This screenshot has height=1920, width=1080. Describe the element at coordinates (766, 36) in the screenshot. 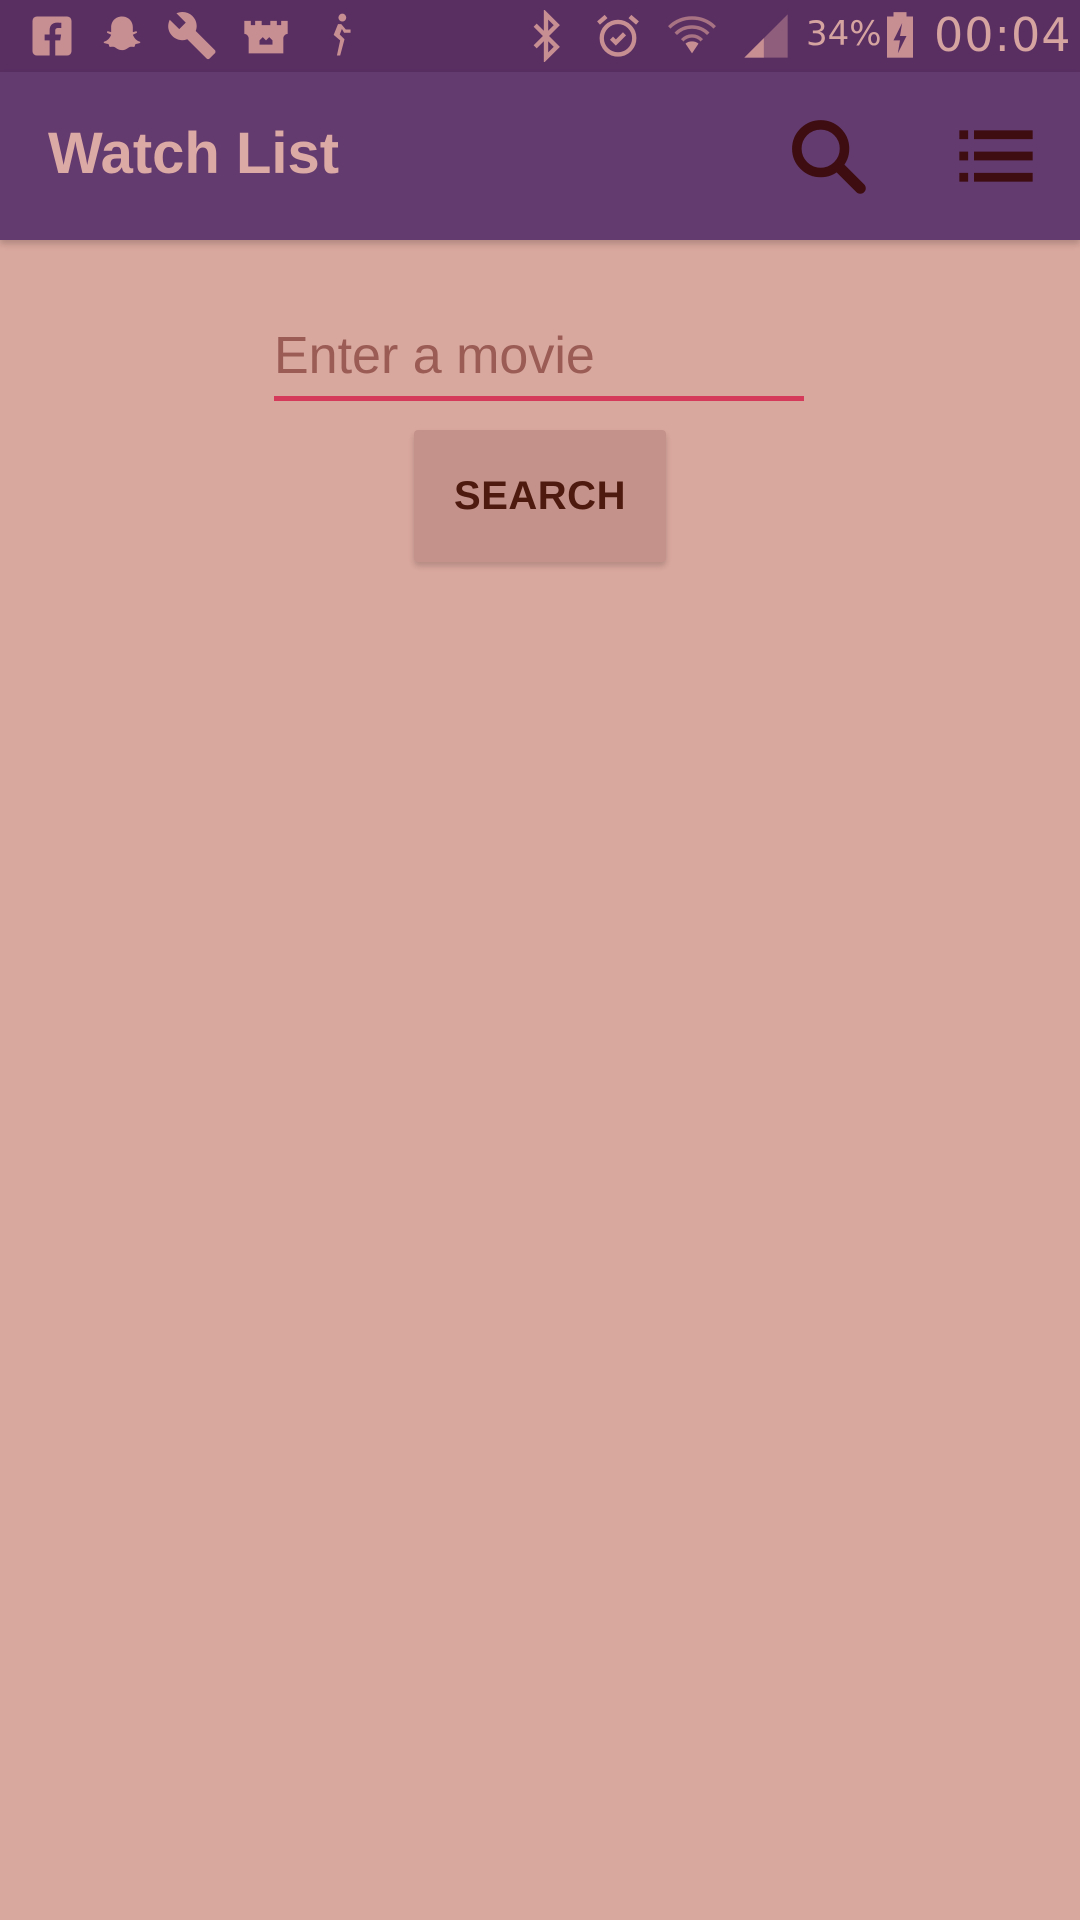

I see `signal-icon` at that location.